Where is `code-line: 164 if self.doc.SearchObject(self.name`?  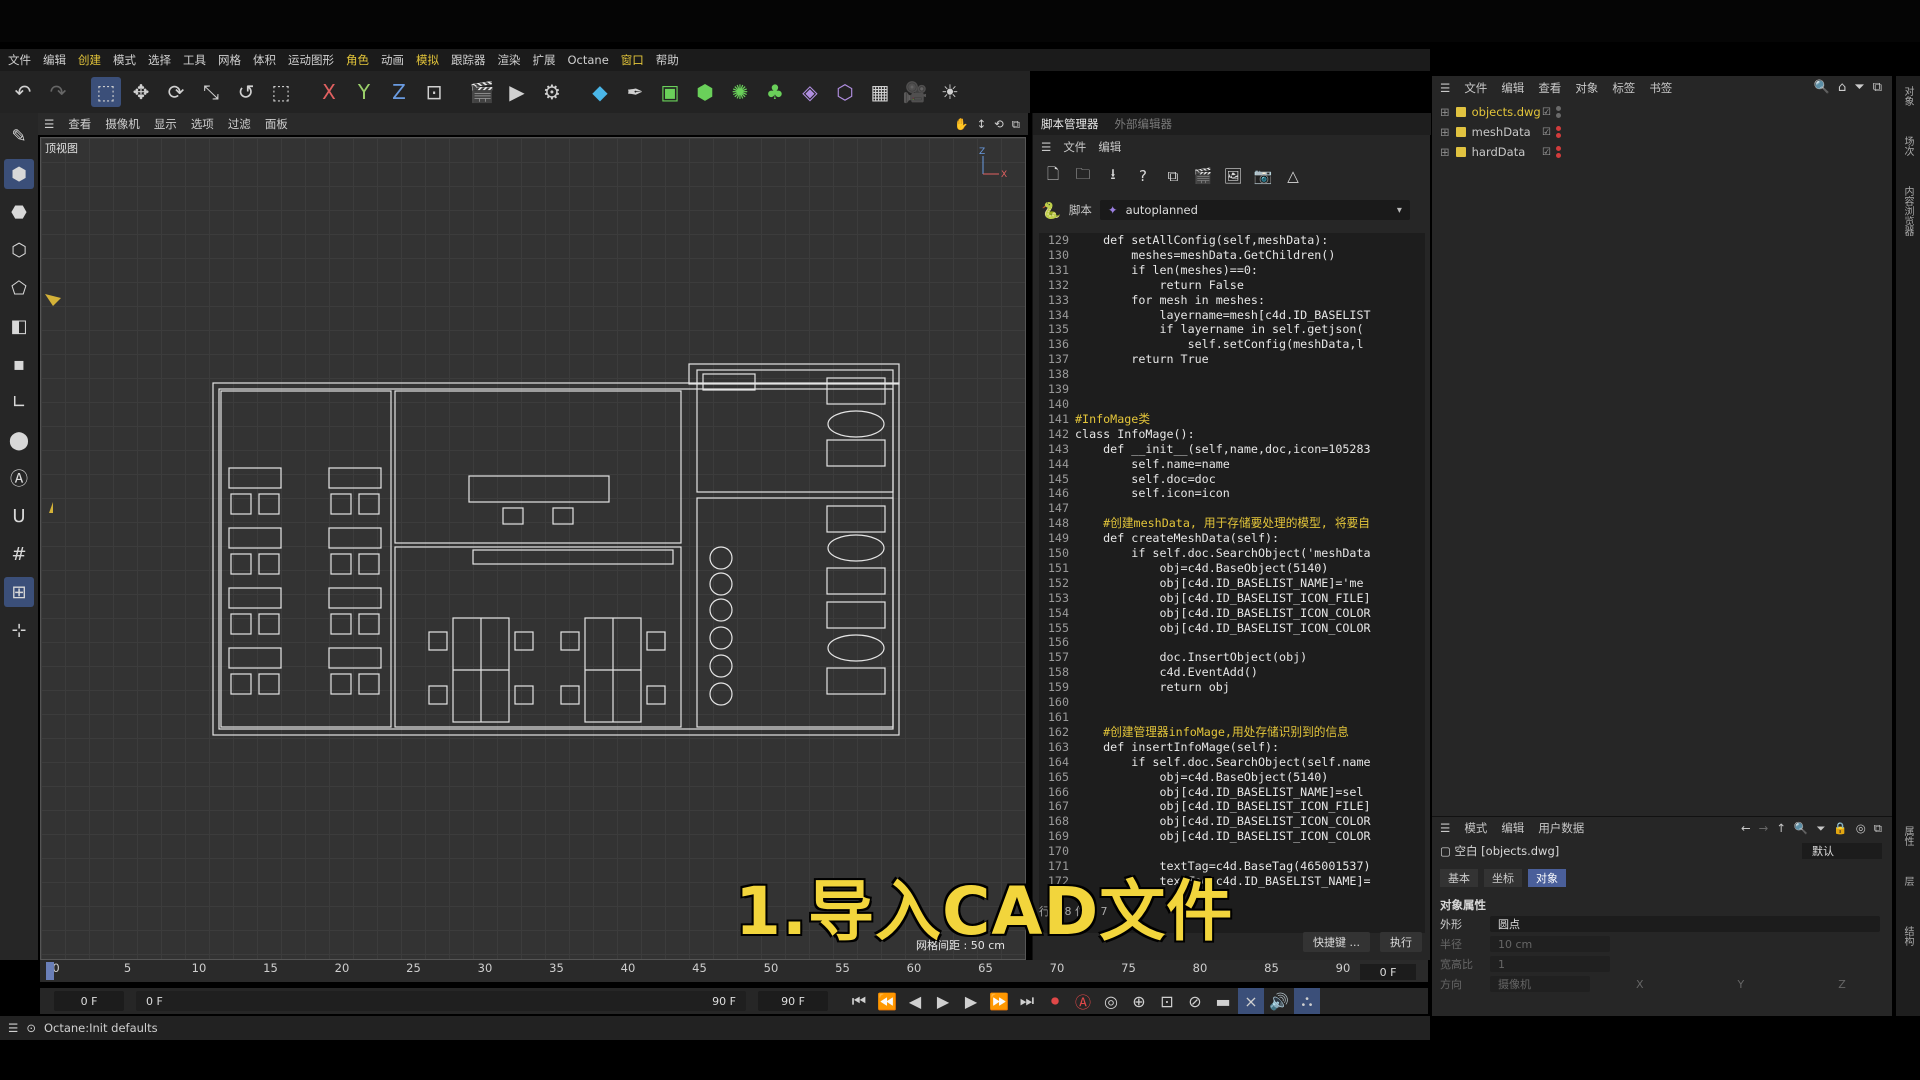 code-line: 164 if self.doc.SearchObject(self.name is located at coordinates (1232, 762).